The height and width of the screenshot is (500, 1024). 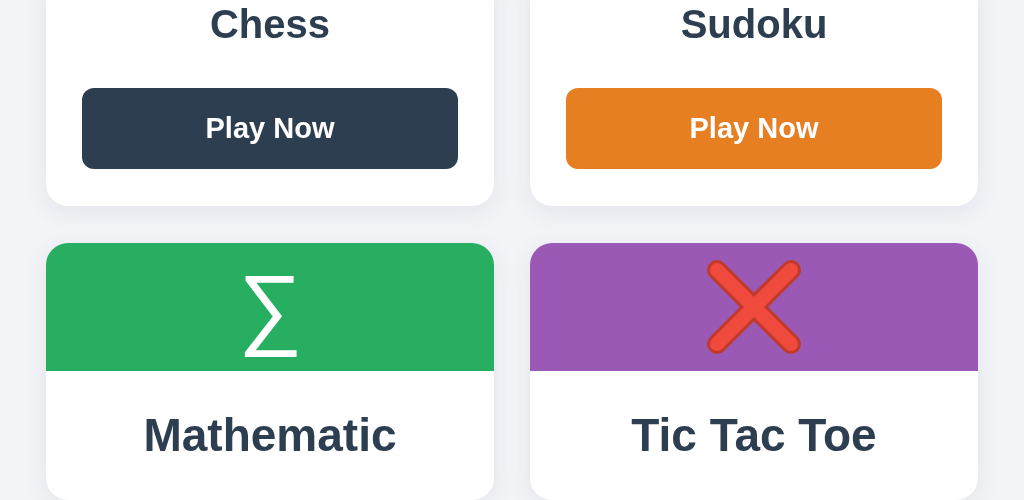 I want to click on game-title: Tic Tac Toe, so click(x=754, y=435).